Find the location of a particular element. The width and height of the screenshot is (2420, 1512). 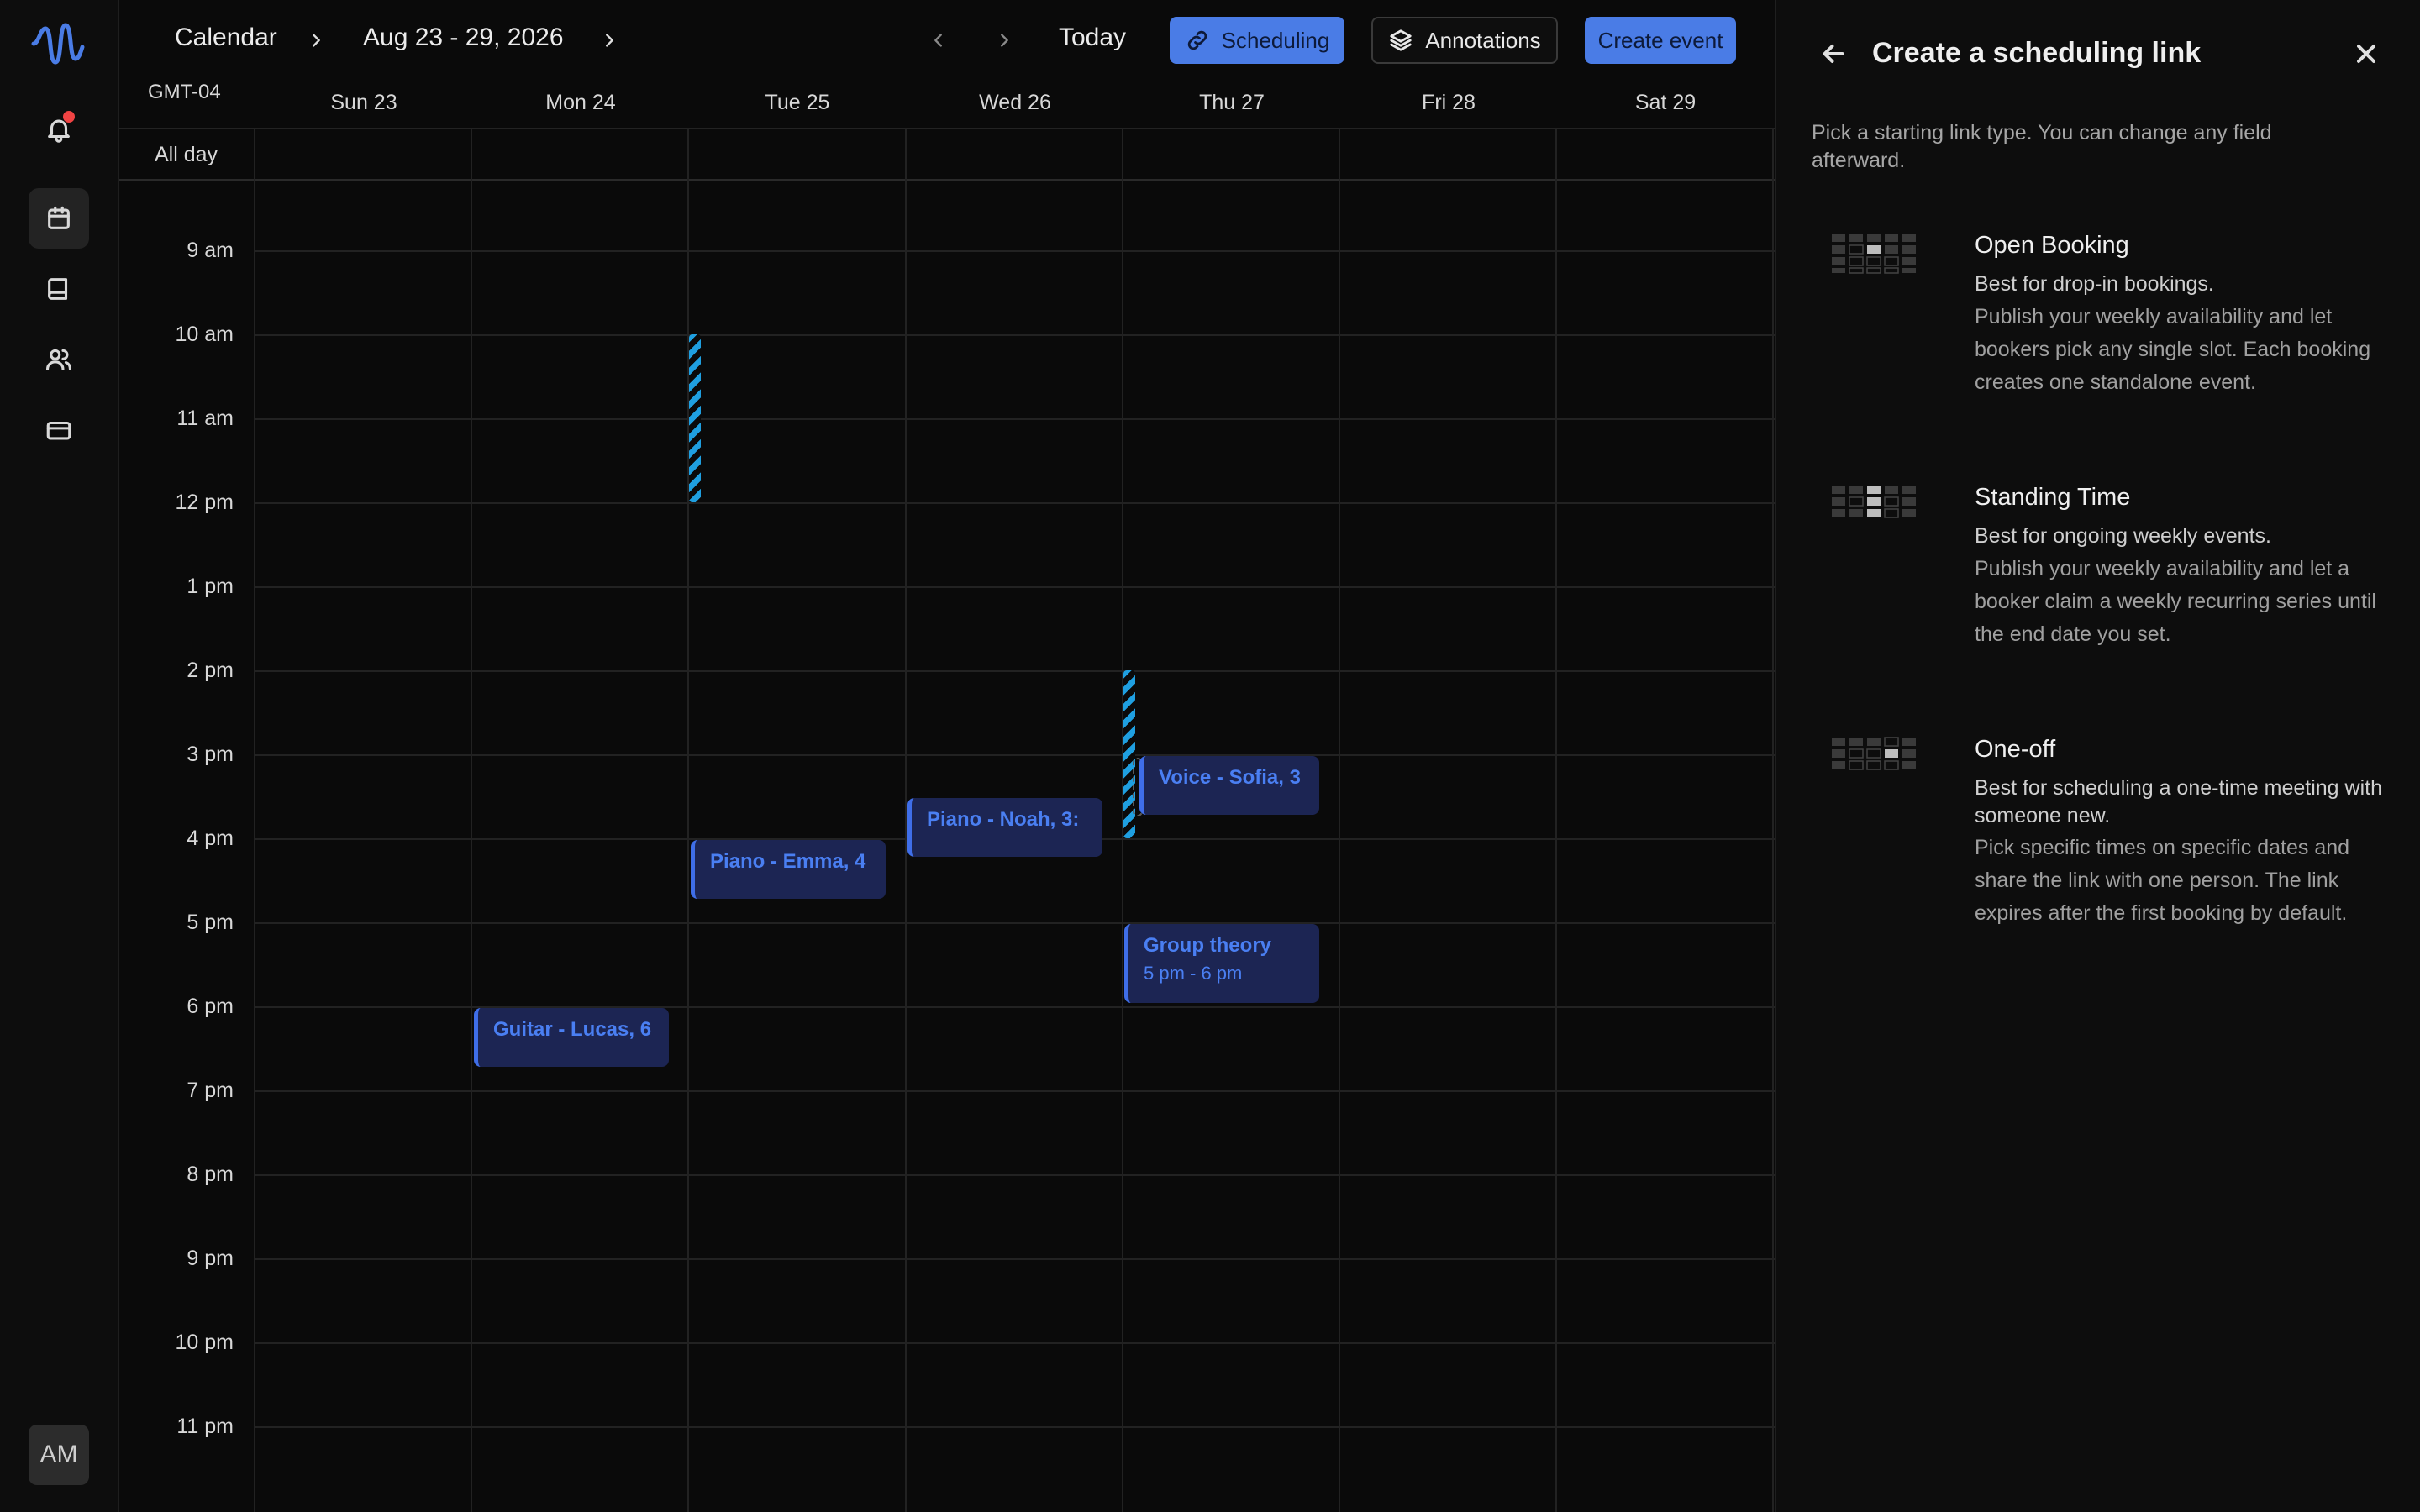

event-title: Guitar - Lucas, 6 is located at coordinates (572, 1029).